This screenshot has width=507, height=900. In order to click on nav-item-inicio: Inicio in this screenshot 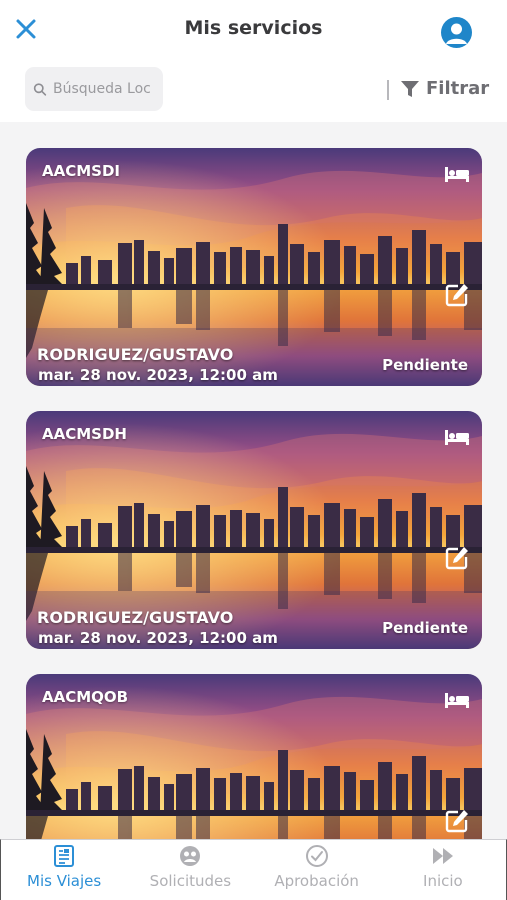, I will do `click(443, 870)`.